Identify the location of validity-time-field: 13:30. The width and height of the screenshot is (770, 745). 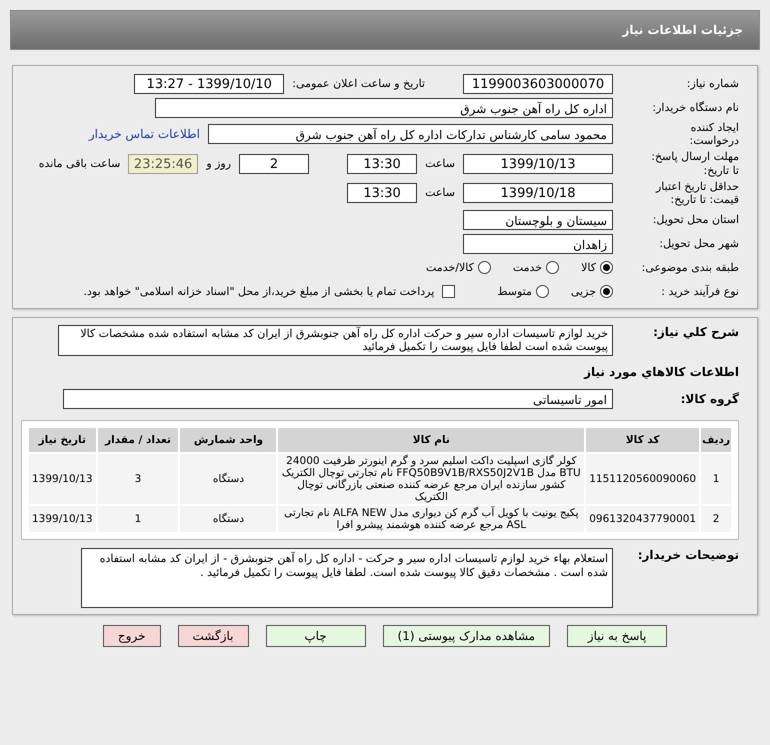
(382, 192).